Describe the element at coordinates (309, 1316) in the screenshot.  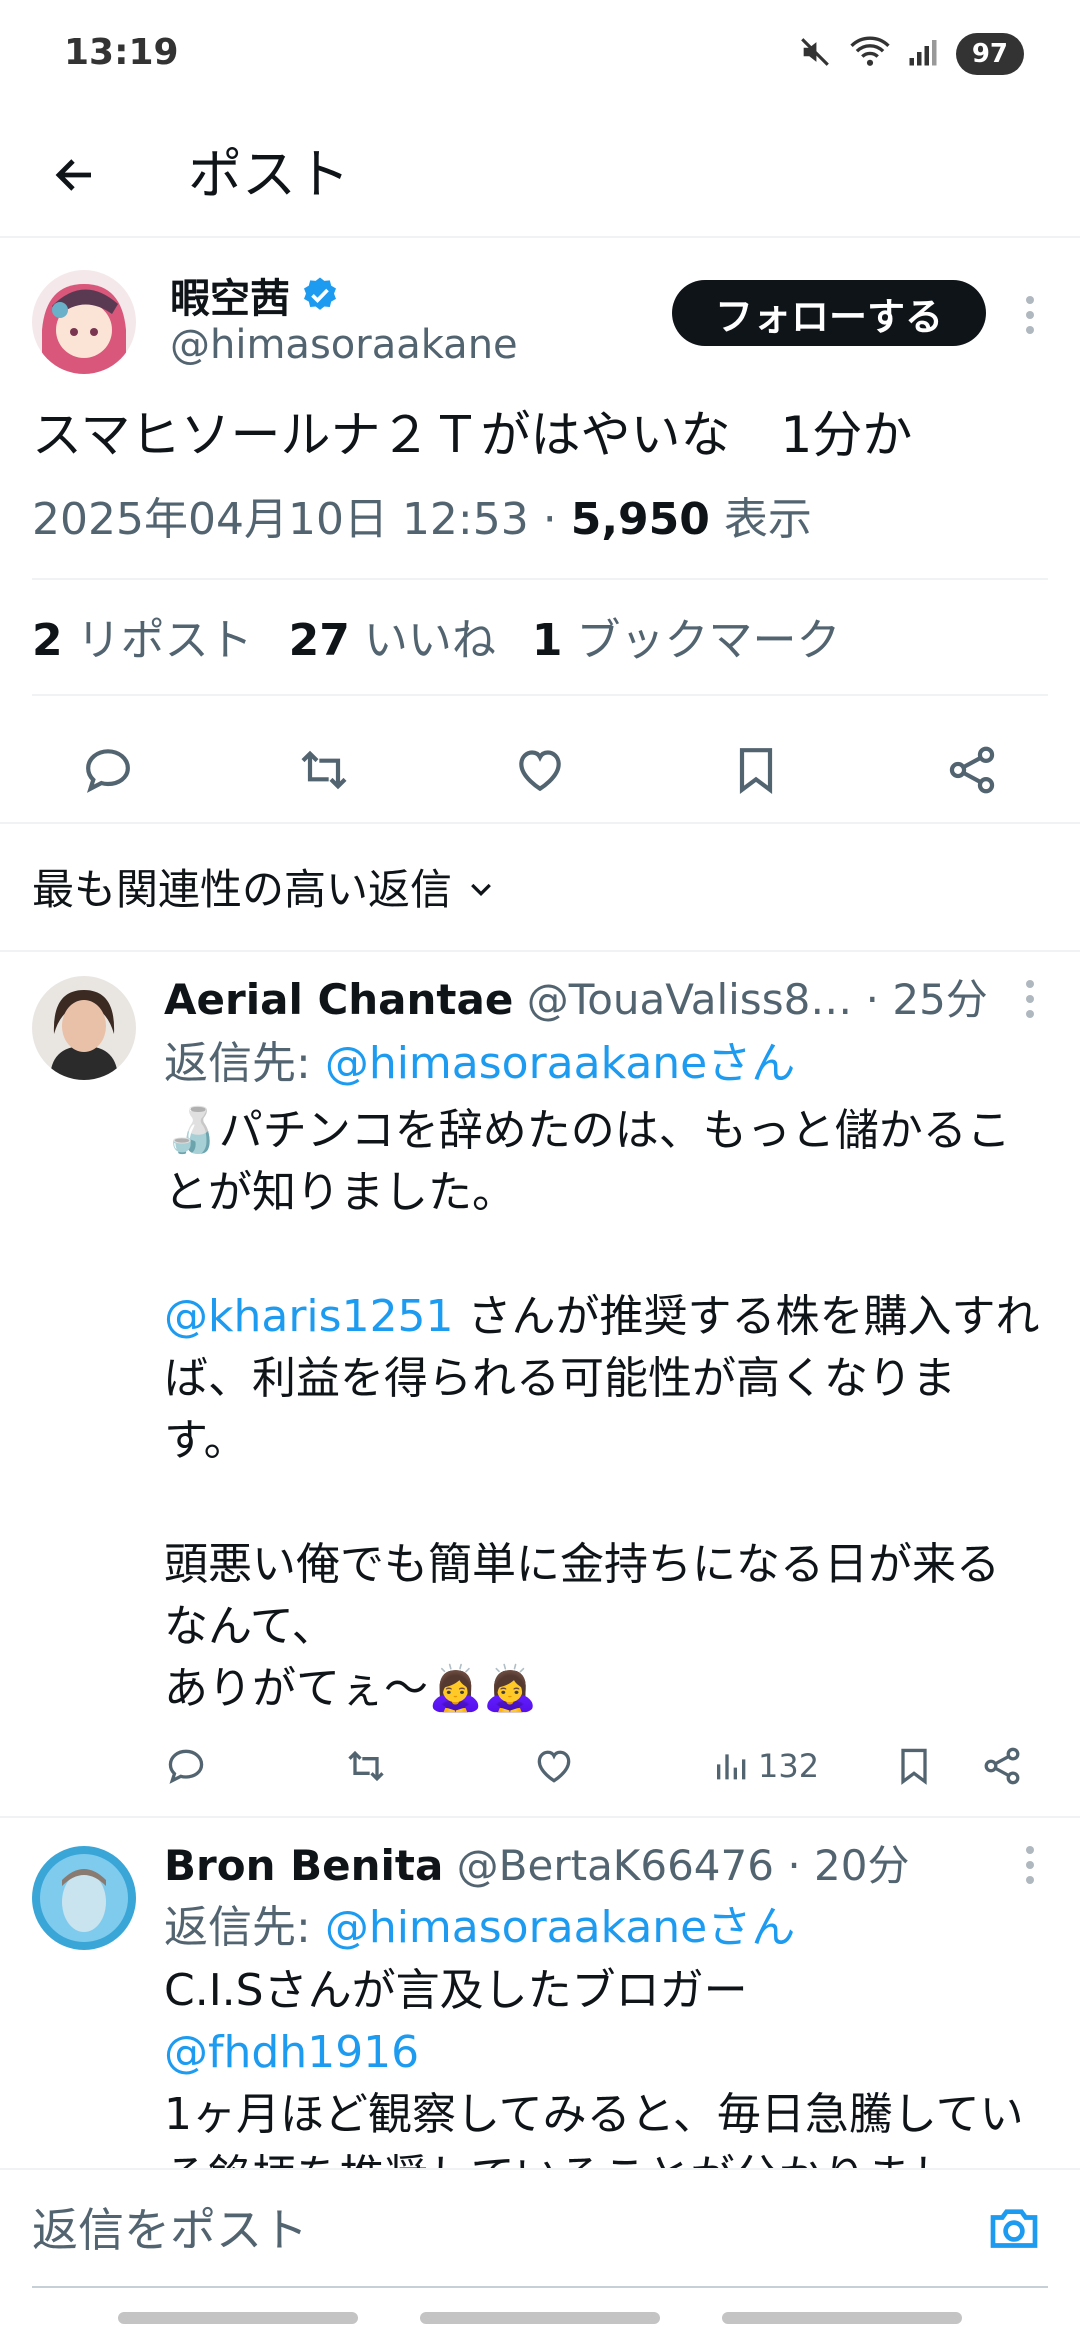
I see `mention-link: @kharis1251` at that location.